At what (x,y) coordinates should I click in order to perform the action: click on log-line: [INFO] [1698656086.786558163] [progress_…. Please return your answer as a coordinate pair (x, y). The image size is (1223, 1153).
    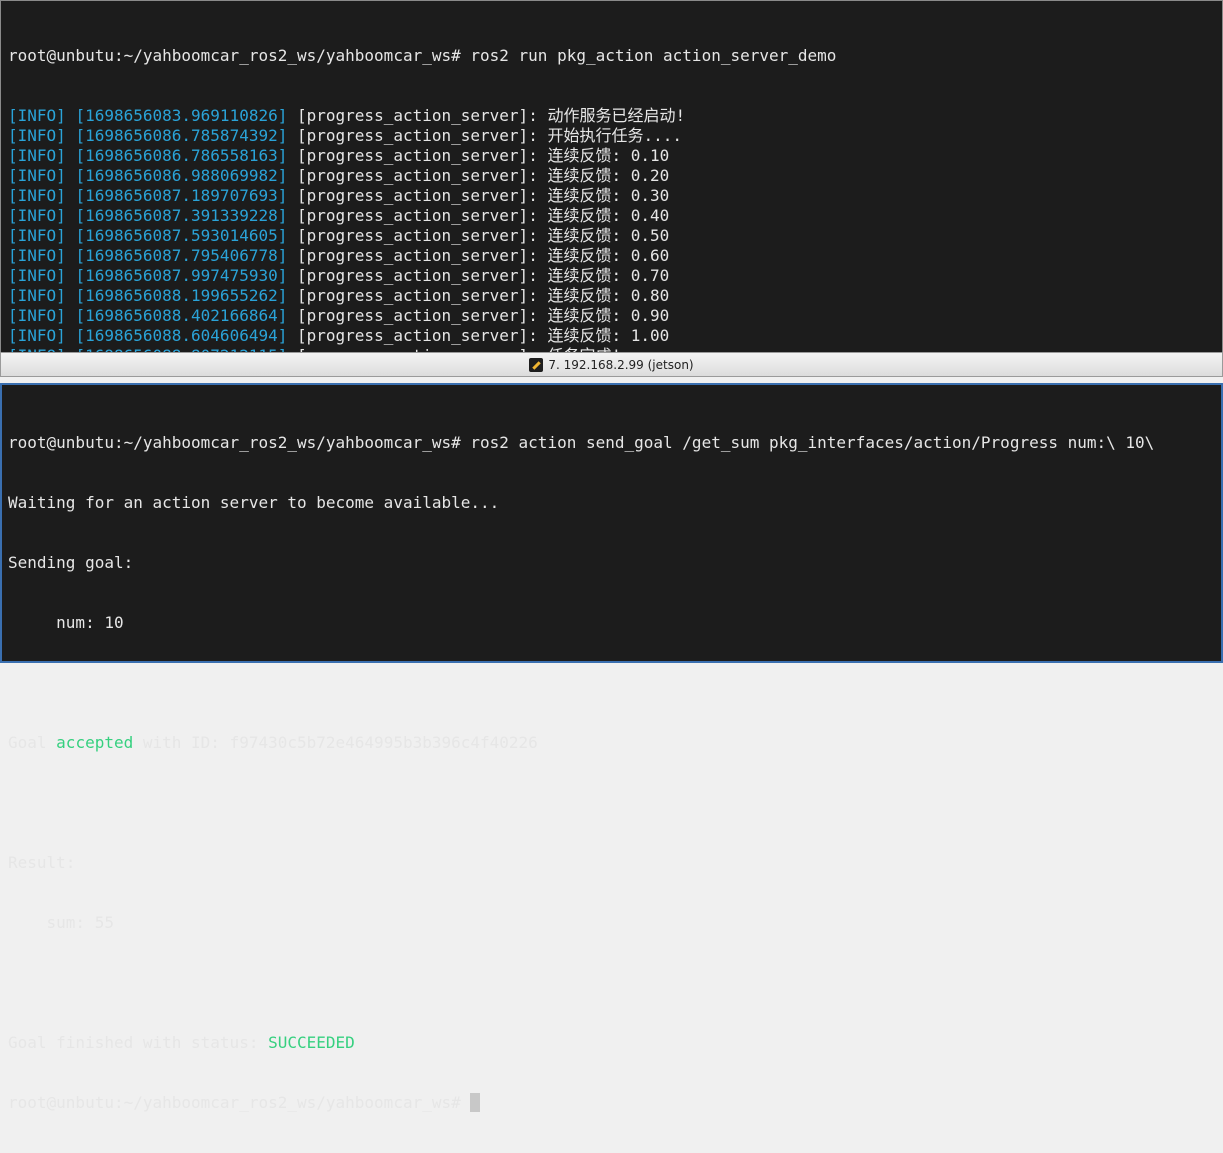
    Looking at the image, I should click on (422, 156).